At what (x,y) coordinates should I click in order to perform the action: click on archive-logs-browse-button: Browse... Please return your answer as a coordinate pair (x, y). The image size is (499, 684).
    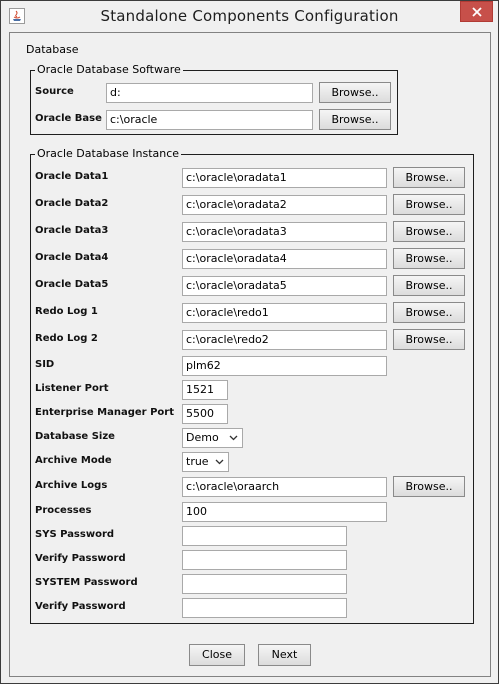
    Looking at the image, I should click on (429, 486).